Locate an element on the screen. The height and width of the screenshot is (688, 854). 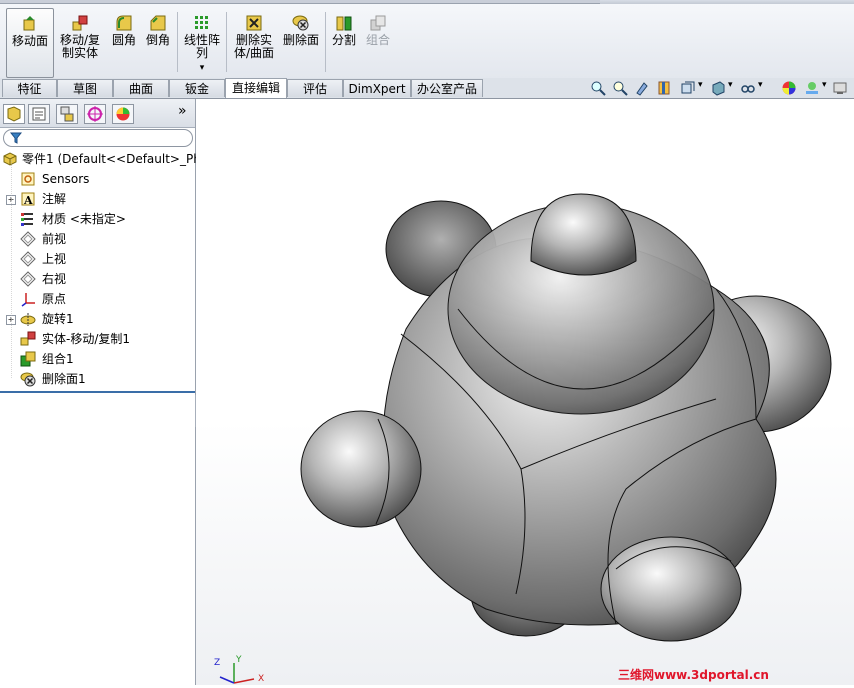
move-copy-body-button: 移动/复 制实体 is located at coordinates (80, 42).